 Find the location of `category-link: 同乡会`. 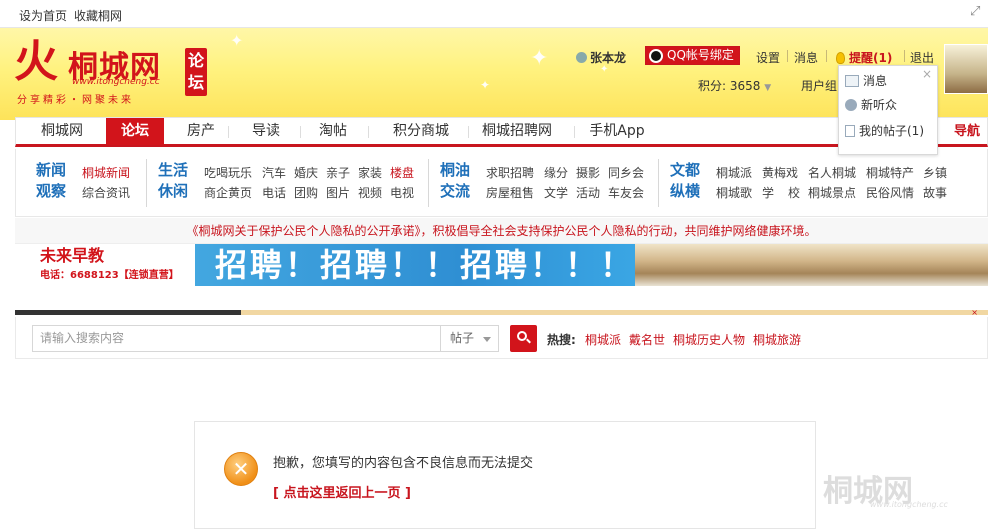

category-link: 同乡会 is located at coordinates (626, 172).